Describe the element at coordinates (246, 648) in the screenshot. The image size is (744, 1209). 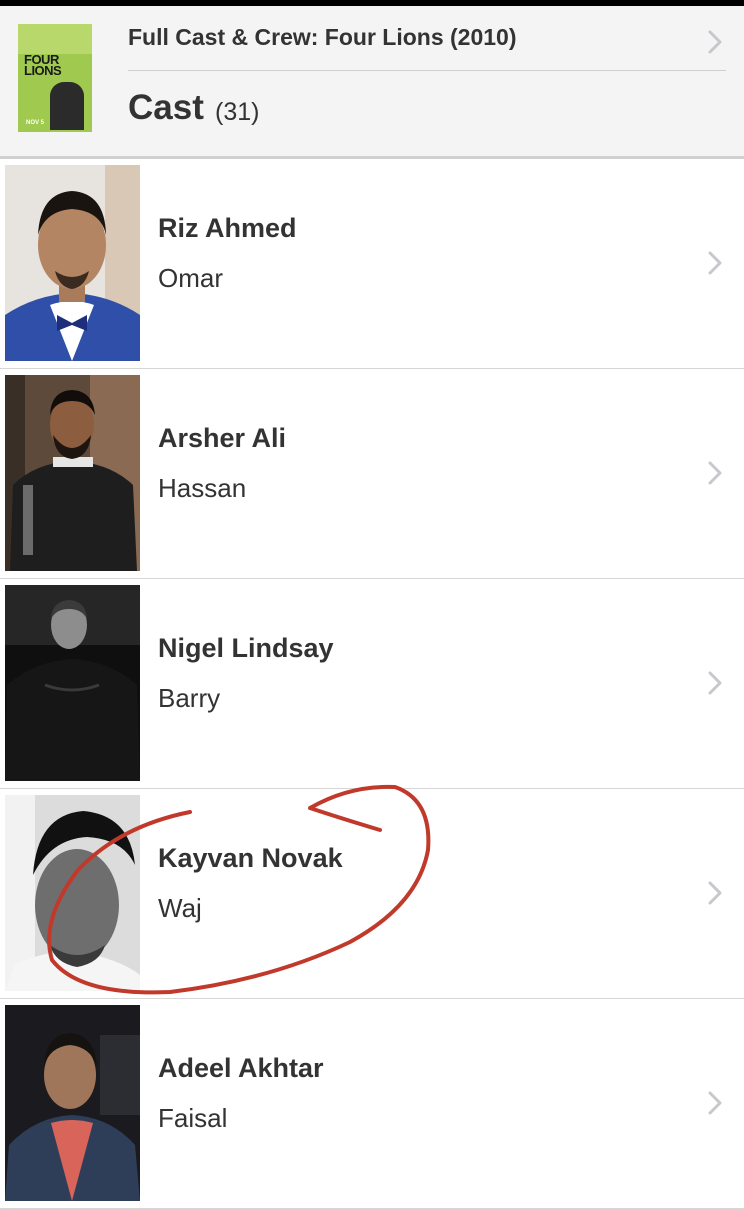
I see `actor-name: Nigel Lindsay` at that location.